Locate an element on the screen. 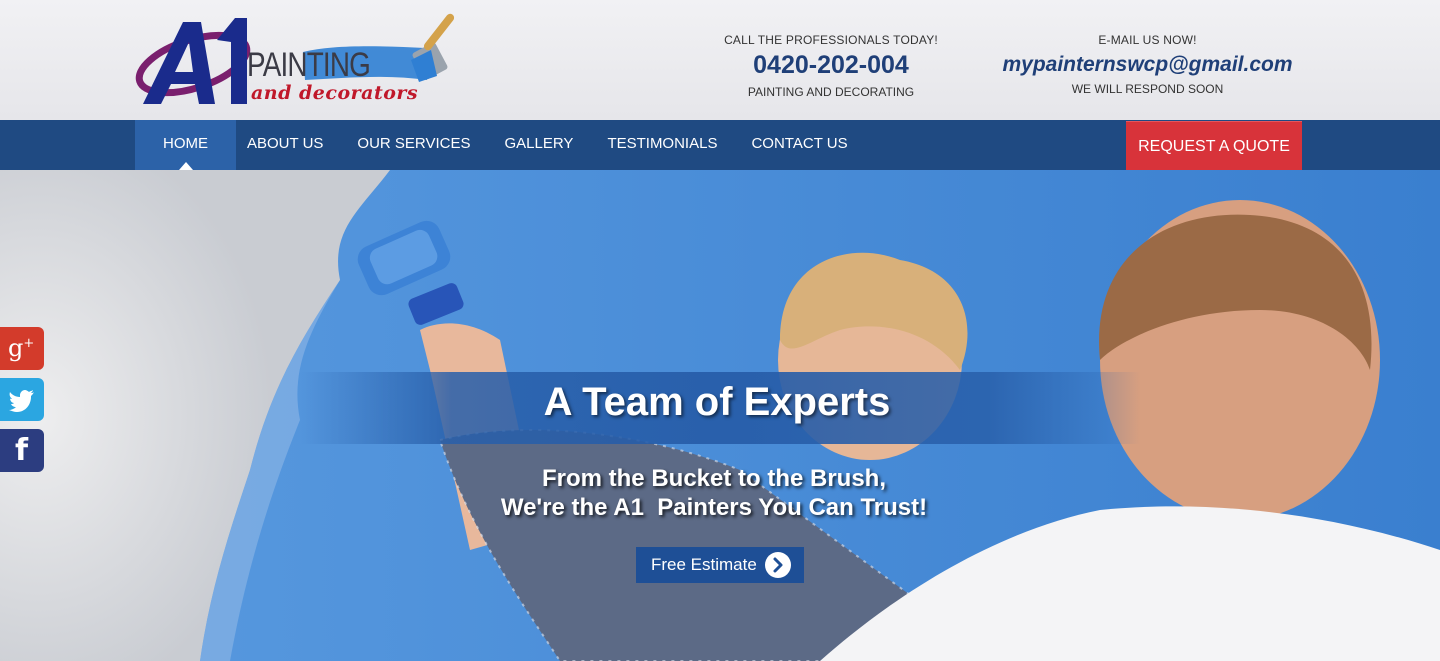 The height and width of the screenshot is (661, 1440). email-caption: E-MAIL US NOW! is located at coordinates (1147, 40).